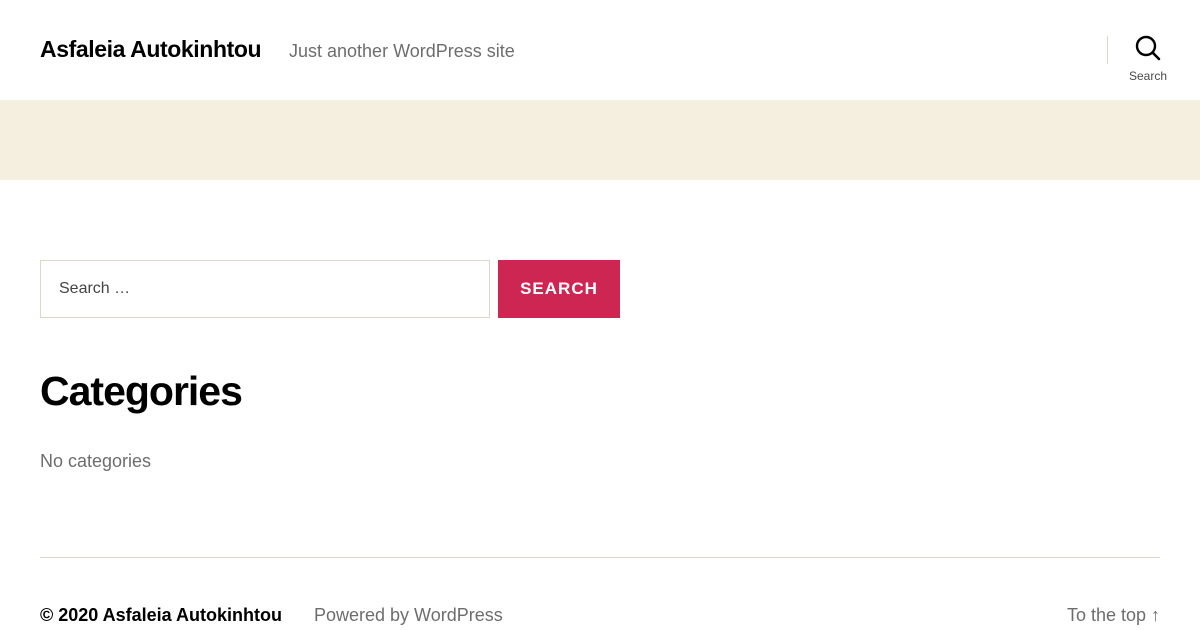 The width and height of the screenshot is (1200, 630). Describe the element at coordinates (192, 615) in the screenshot. I see `footer-site-link: Asfaleia Autokinhtou` at that location.